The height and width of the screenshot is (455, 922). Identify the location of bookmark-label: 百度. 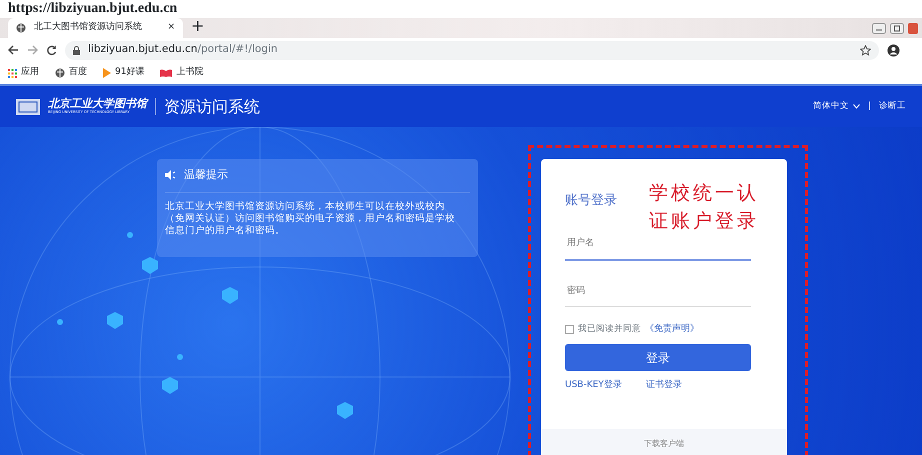
(78, 73).